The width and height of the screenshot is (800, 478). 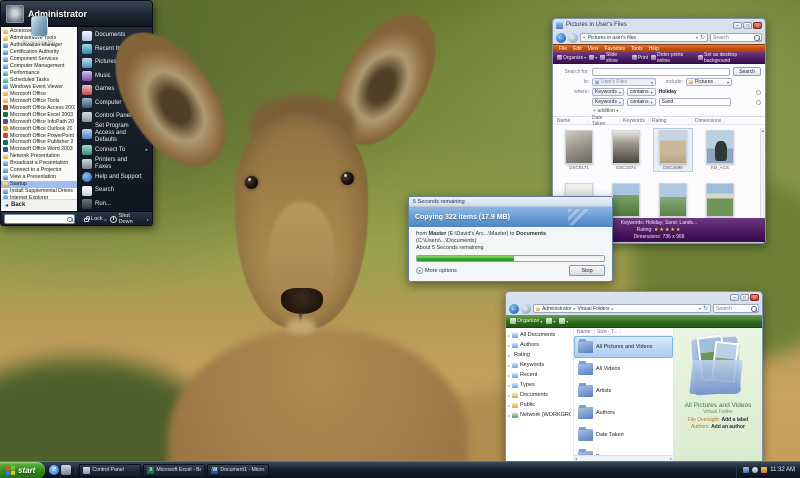 What do you see at coordinates (636, 120) in the screenshot?
I see `column-header: Keywords` at bounding box center [636, 120].